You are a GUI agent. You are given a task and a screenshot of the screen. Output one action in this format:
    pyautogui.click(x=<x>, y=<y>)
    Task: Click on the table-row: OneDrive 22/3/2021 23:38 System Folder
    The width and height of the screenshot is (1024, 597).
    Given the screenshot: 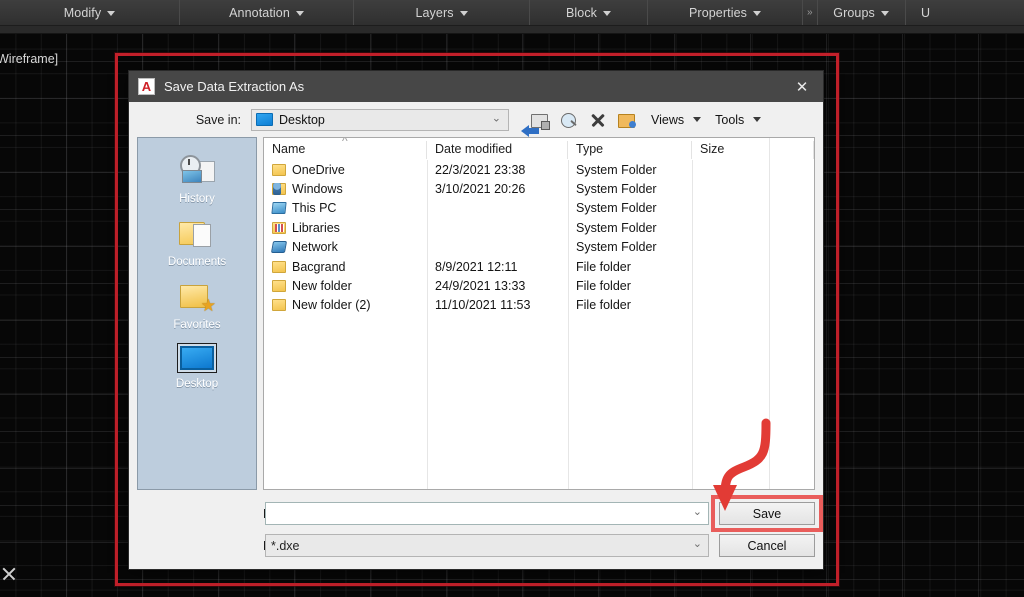 What is the action you would take?
    pyautogui.click(x=539, y=169)
    